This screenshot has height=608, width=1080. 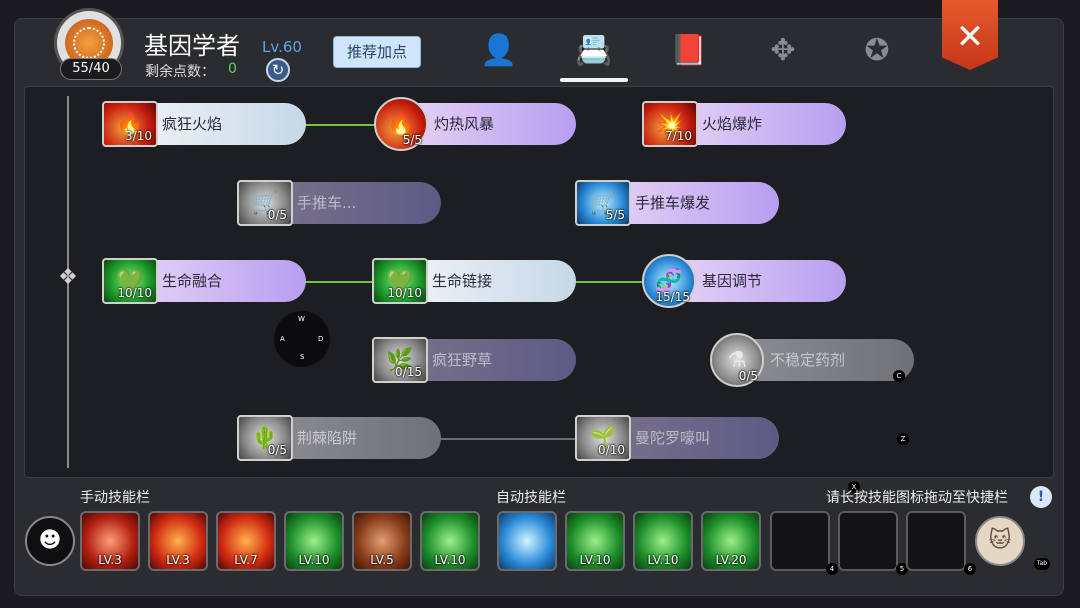 I want to click on info-icon: !, so click(x=1041, y=497).